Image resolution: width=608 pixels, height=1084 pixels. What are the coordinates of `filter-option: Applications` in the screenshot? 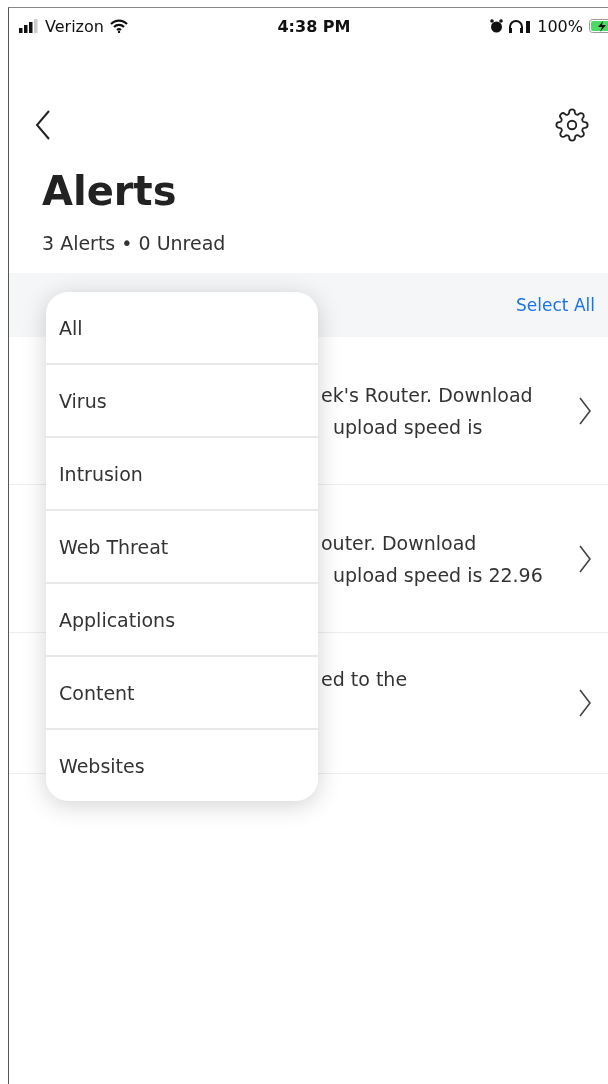 It's located at (182, 618).